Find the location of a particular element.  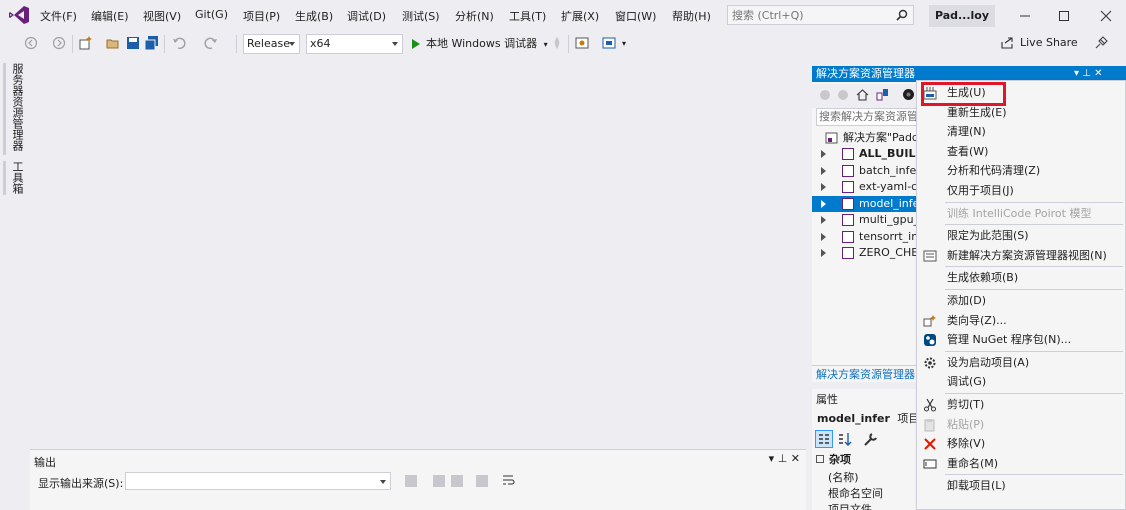

next-message-icon is located at coordinates (457, 481).